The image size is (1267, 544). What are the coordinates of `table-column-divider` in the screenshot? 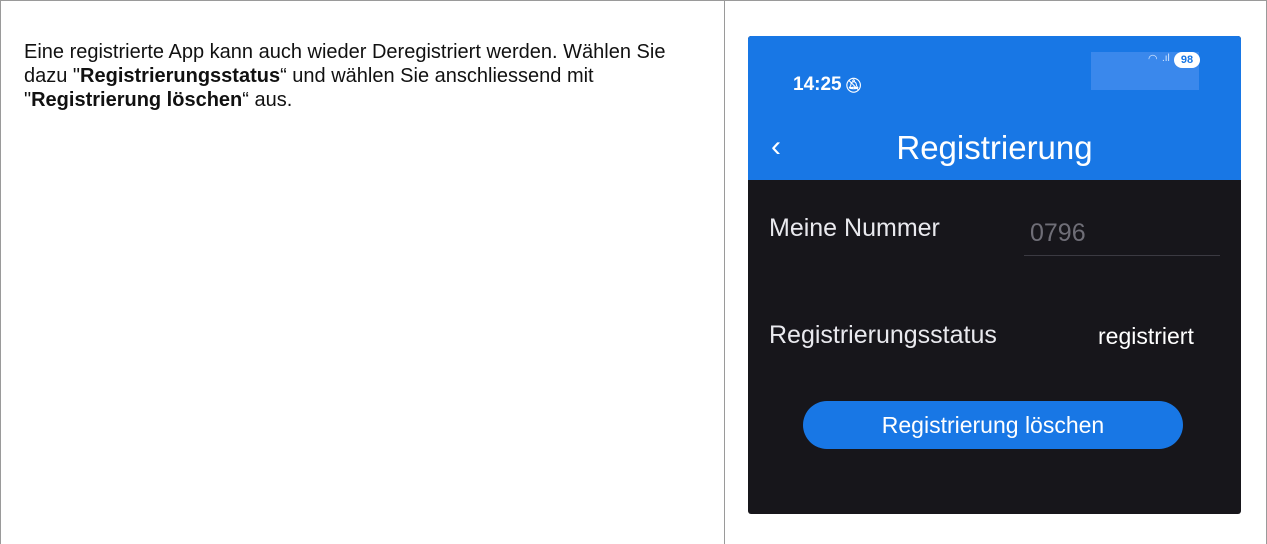 It's located at (724, 272).